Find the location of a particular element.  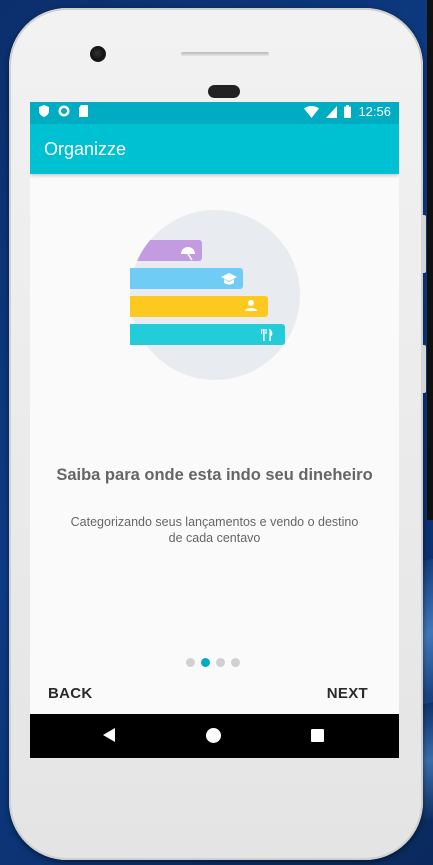

home-circle-icon is located at coordinates (213, 735).